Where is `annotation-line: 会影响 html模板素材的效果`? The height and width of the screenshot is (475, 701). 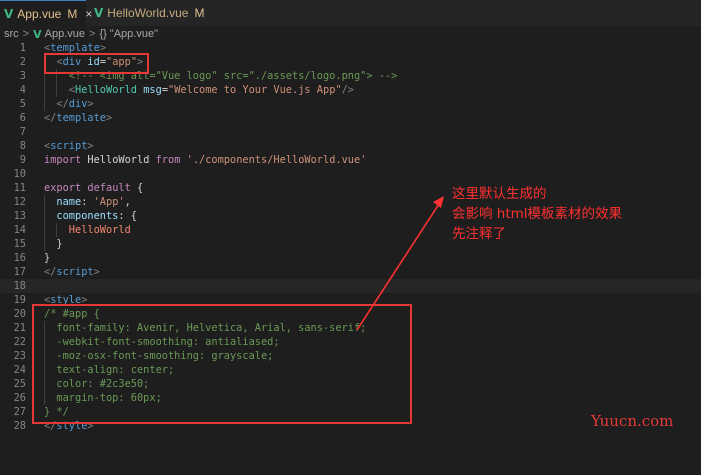
annotation-line: 会影响 html模板素材的效果 is located at coordinates (537, 214).